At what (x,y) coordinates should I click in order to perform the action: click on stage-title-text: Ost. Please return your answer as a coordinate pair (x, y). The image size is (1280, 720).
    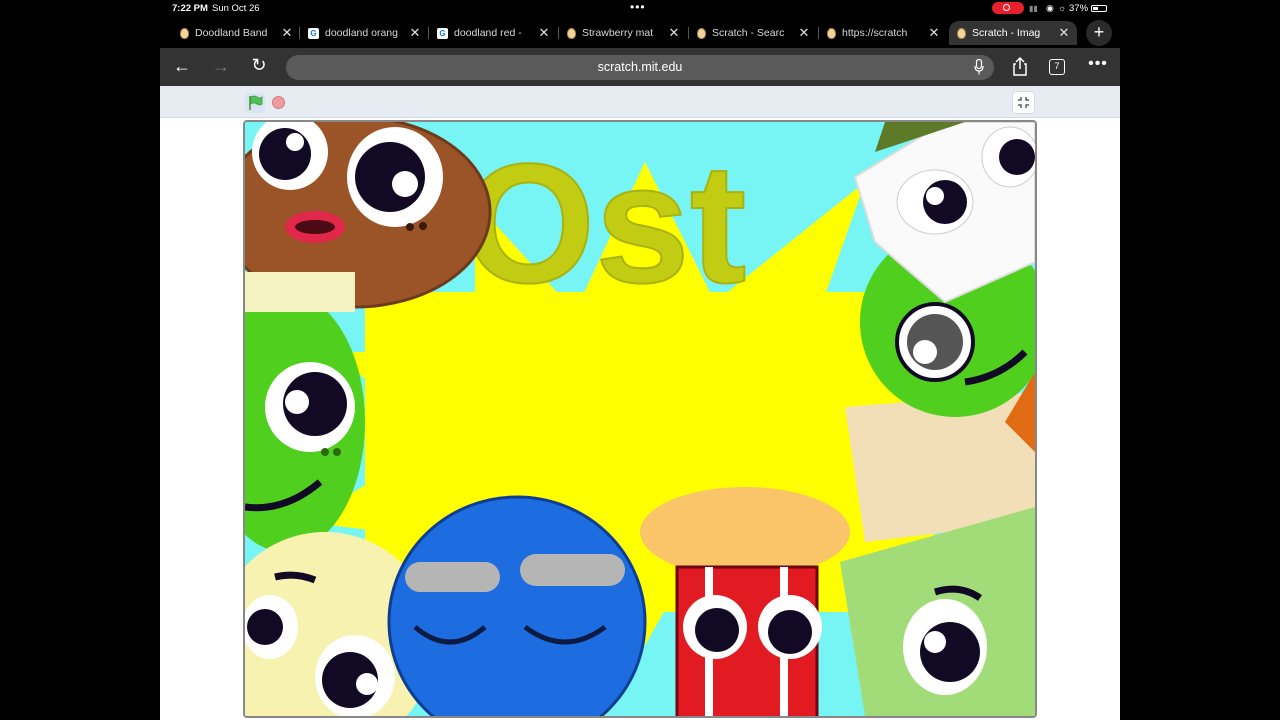
    Looking at the image, I should click on (604, 224).